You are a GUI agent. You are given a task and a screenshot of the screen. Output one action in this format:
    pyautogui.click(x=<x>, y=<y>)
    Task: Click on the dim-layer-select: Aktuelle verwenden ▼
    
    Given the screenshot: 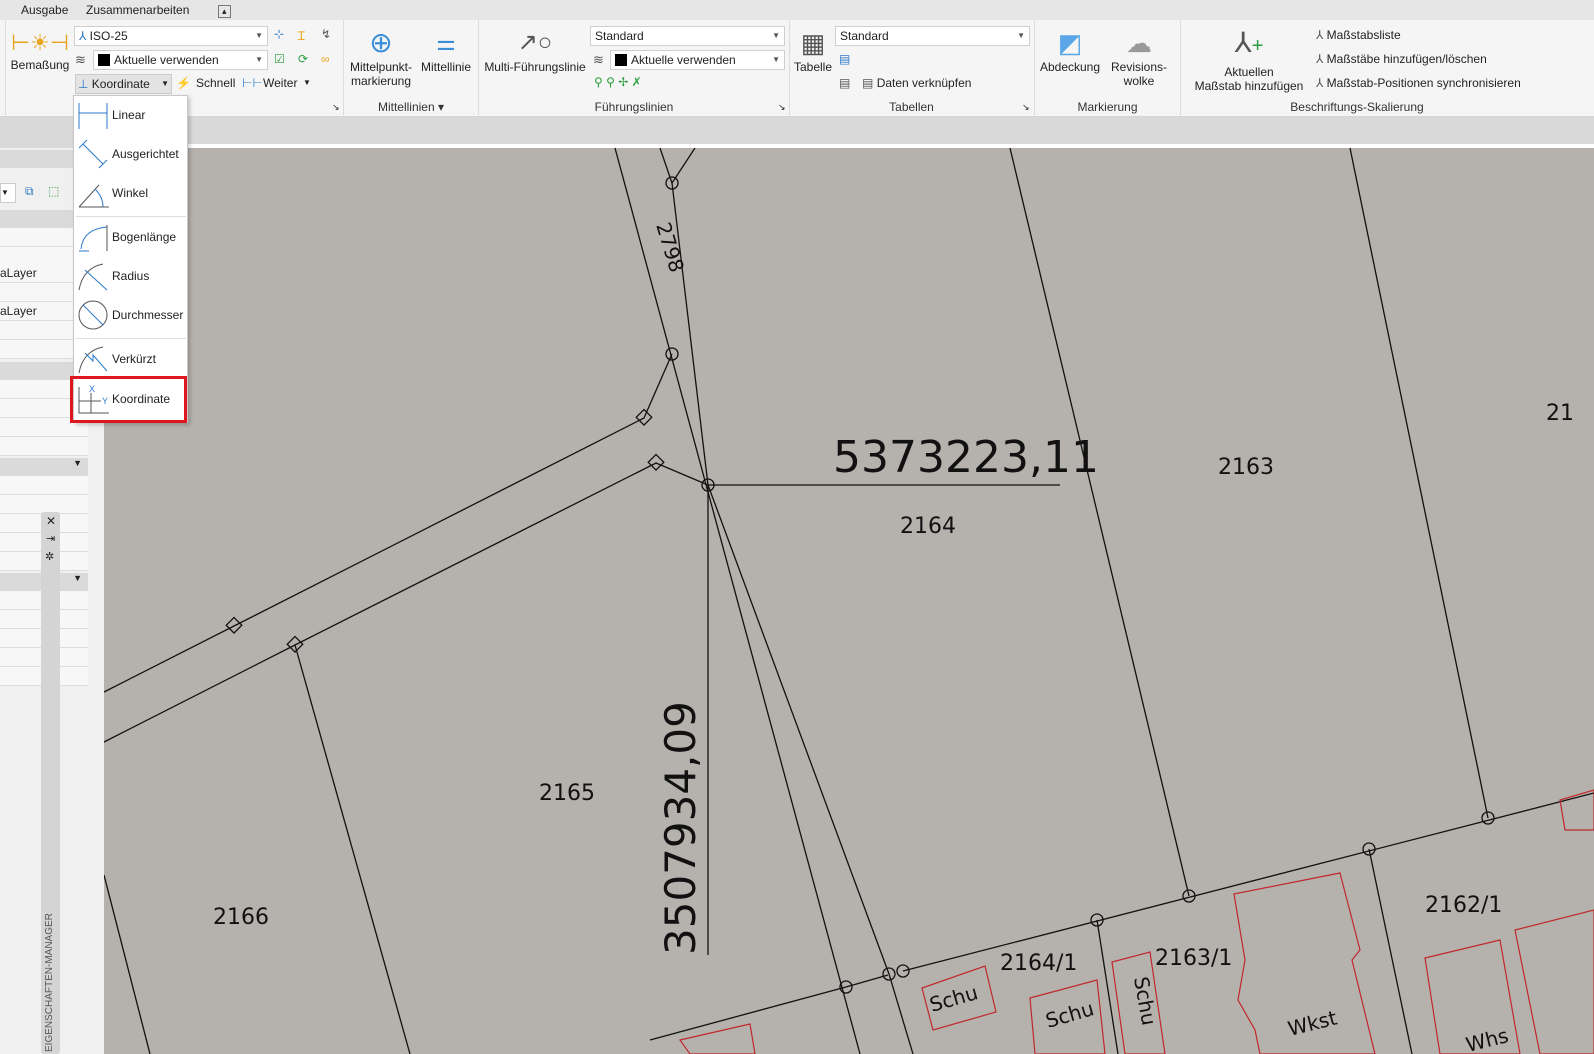 What is the action you would take?
    pyautogui.click(x=180, y=60)
    